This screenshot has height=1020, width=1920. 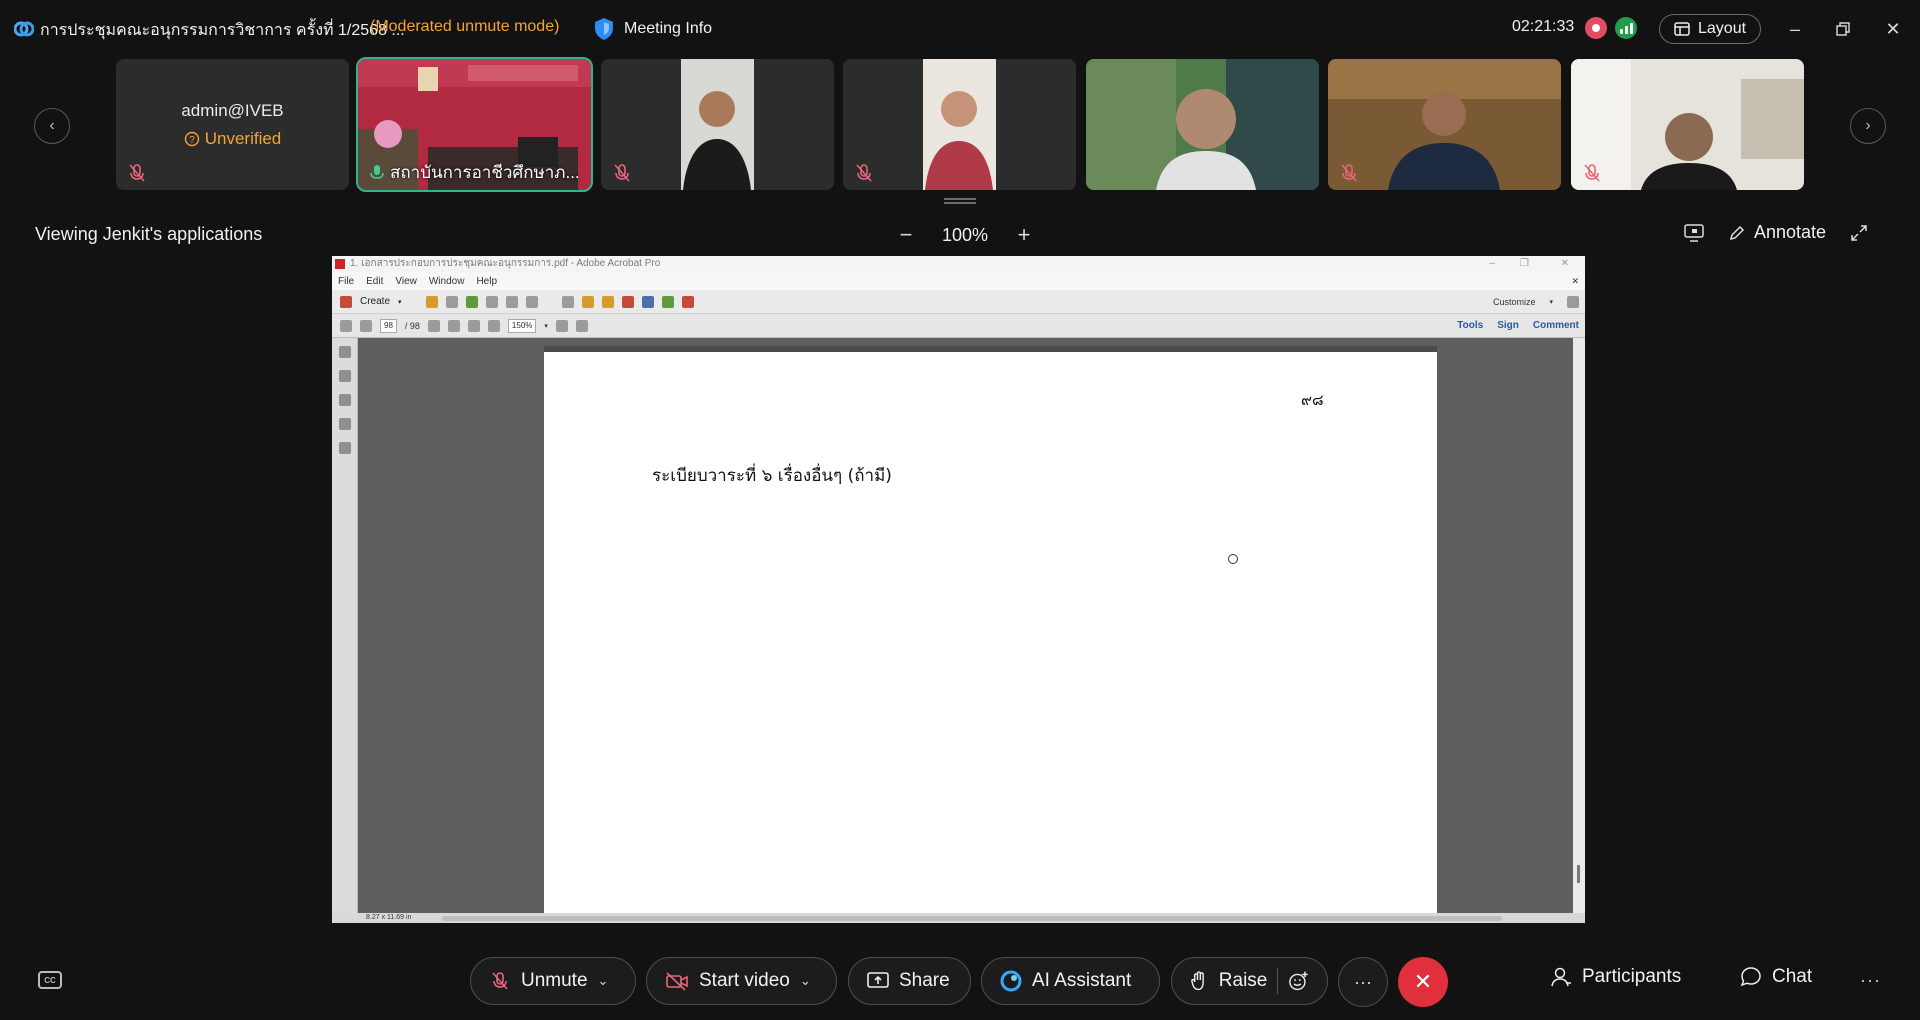 I want to click on unverified-label: Unverified, so click(x=243, y=138).